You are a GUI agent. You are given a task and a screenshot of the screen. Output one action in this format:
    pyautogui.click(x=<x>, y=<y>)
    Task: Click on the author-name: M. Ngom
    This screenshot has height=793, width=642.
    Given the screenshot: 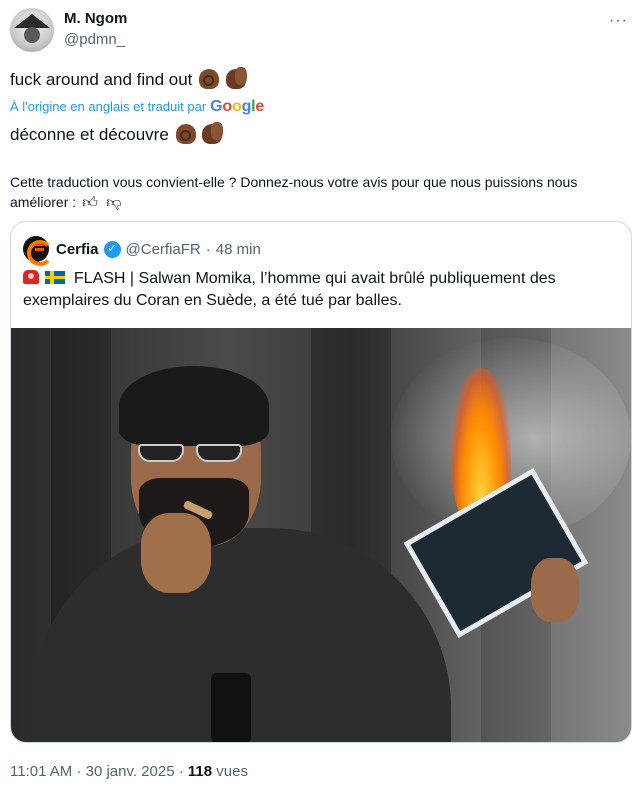 What is the action you would take?
    pyautogui.click(x=95, y=18)
    